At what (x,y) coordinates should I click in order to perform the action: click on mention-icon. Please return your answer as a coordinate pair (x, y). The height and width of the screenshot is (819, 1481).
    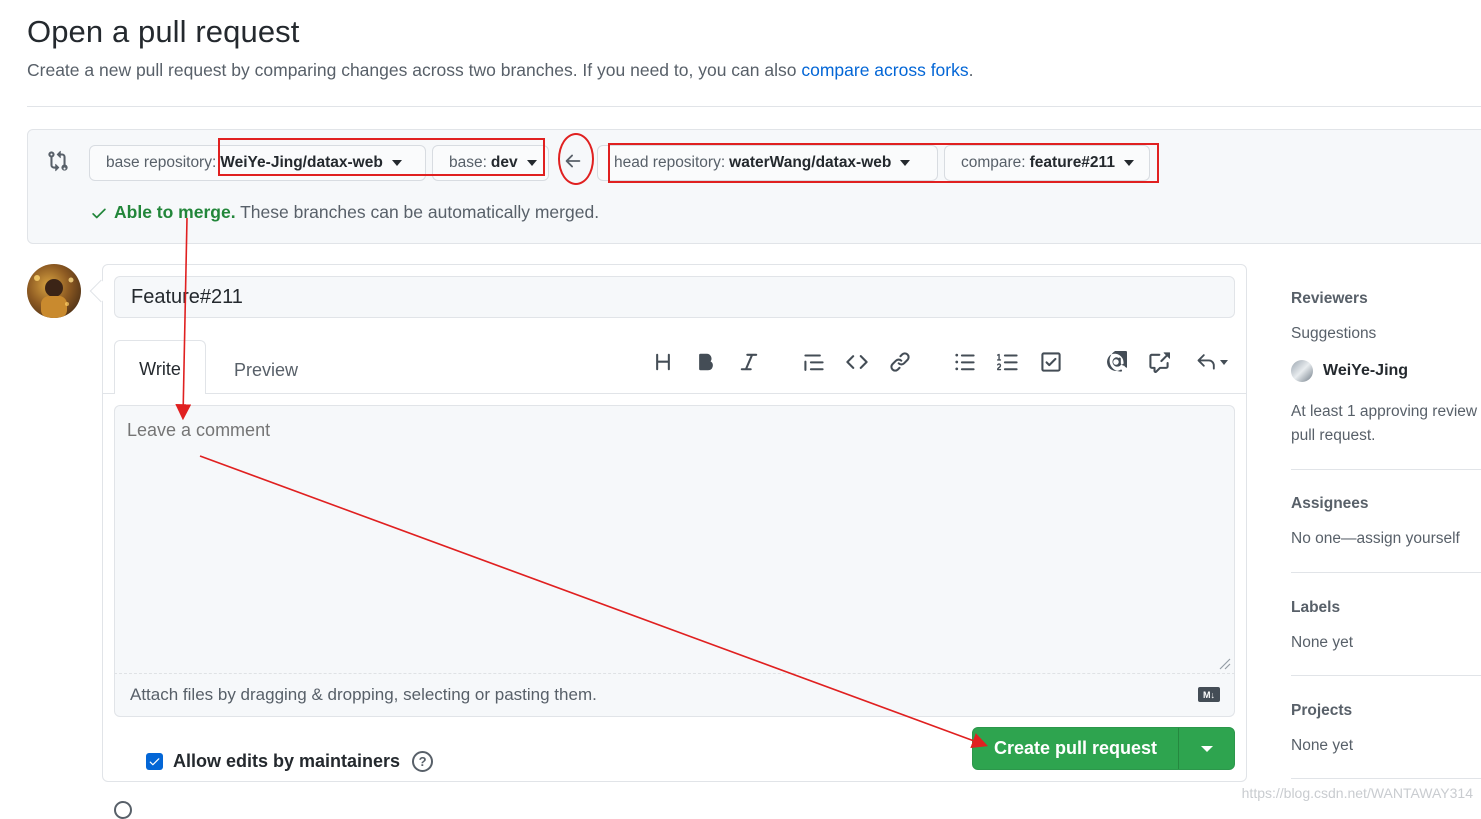
    Looking at the image, I should click on (1116, 362).